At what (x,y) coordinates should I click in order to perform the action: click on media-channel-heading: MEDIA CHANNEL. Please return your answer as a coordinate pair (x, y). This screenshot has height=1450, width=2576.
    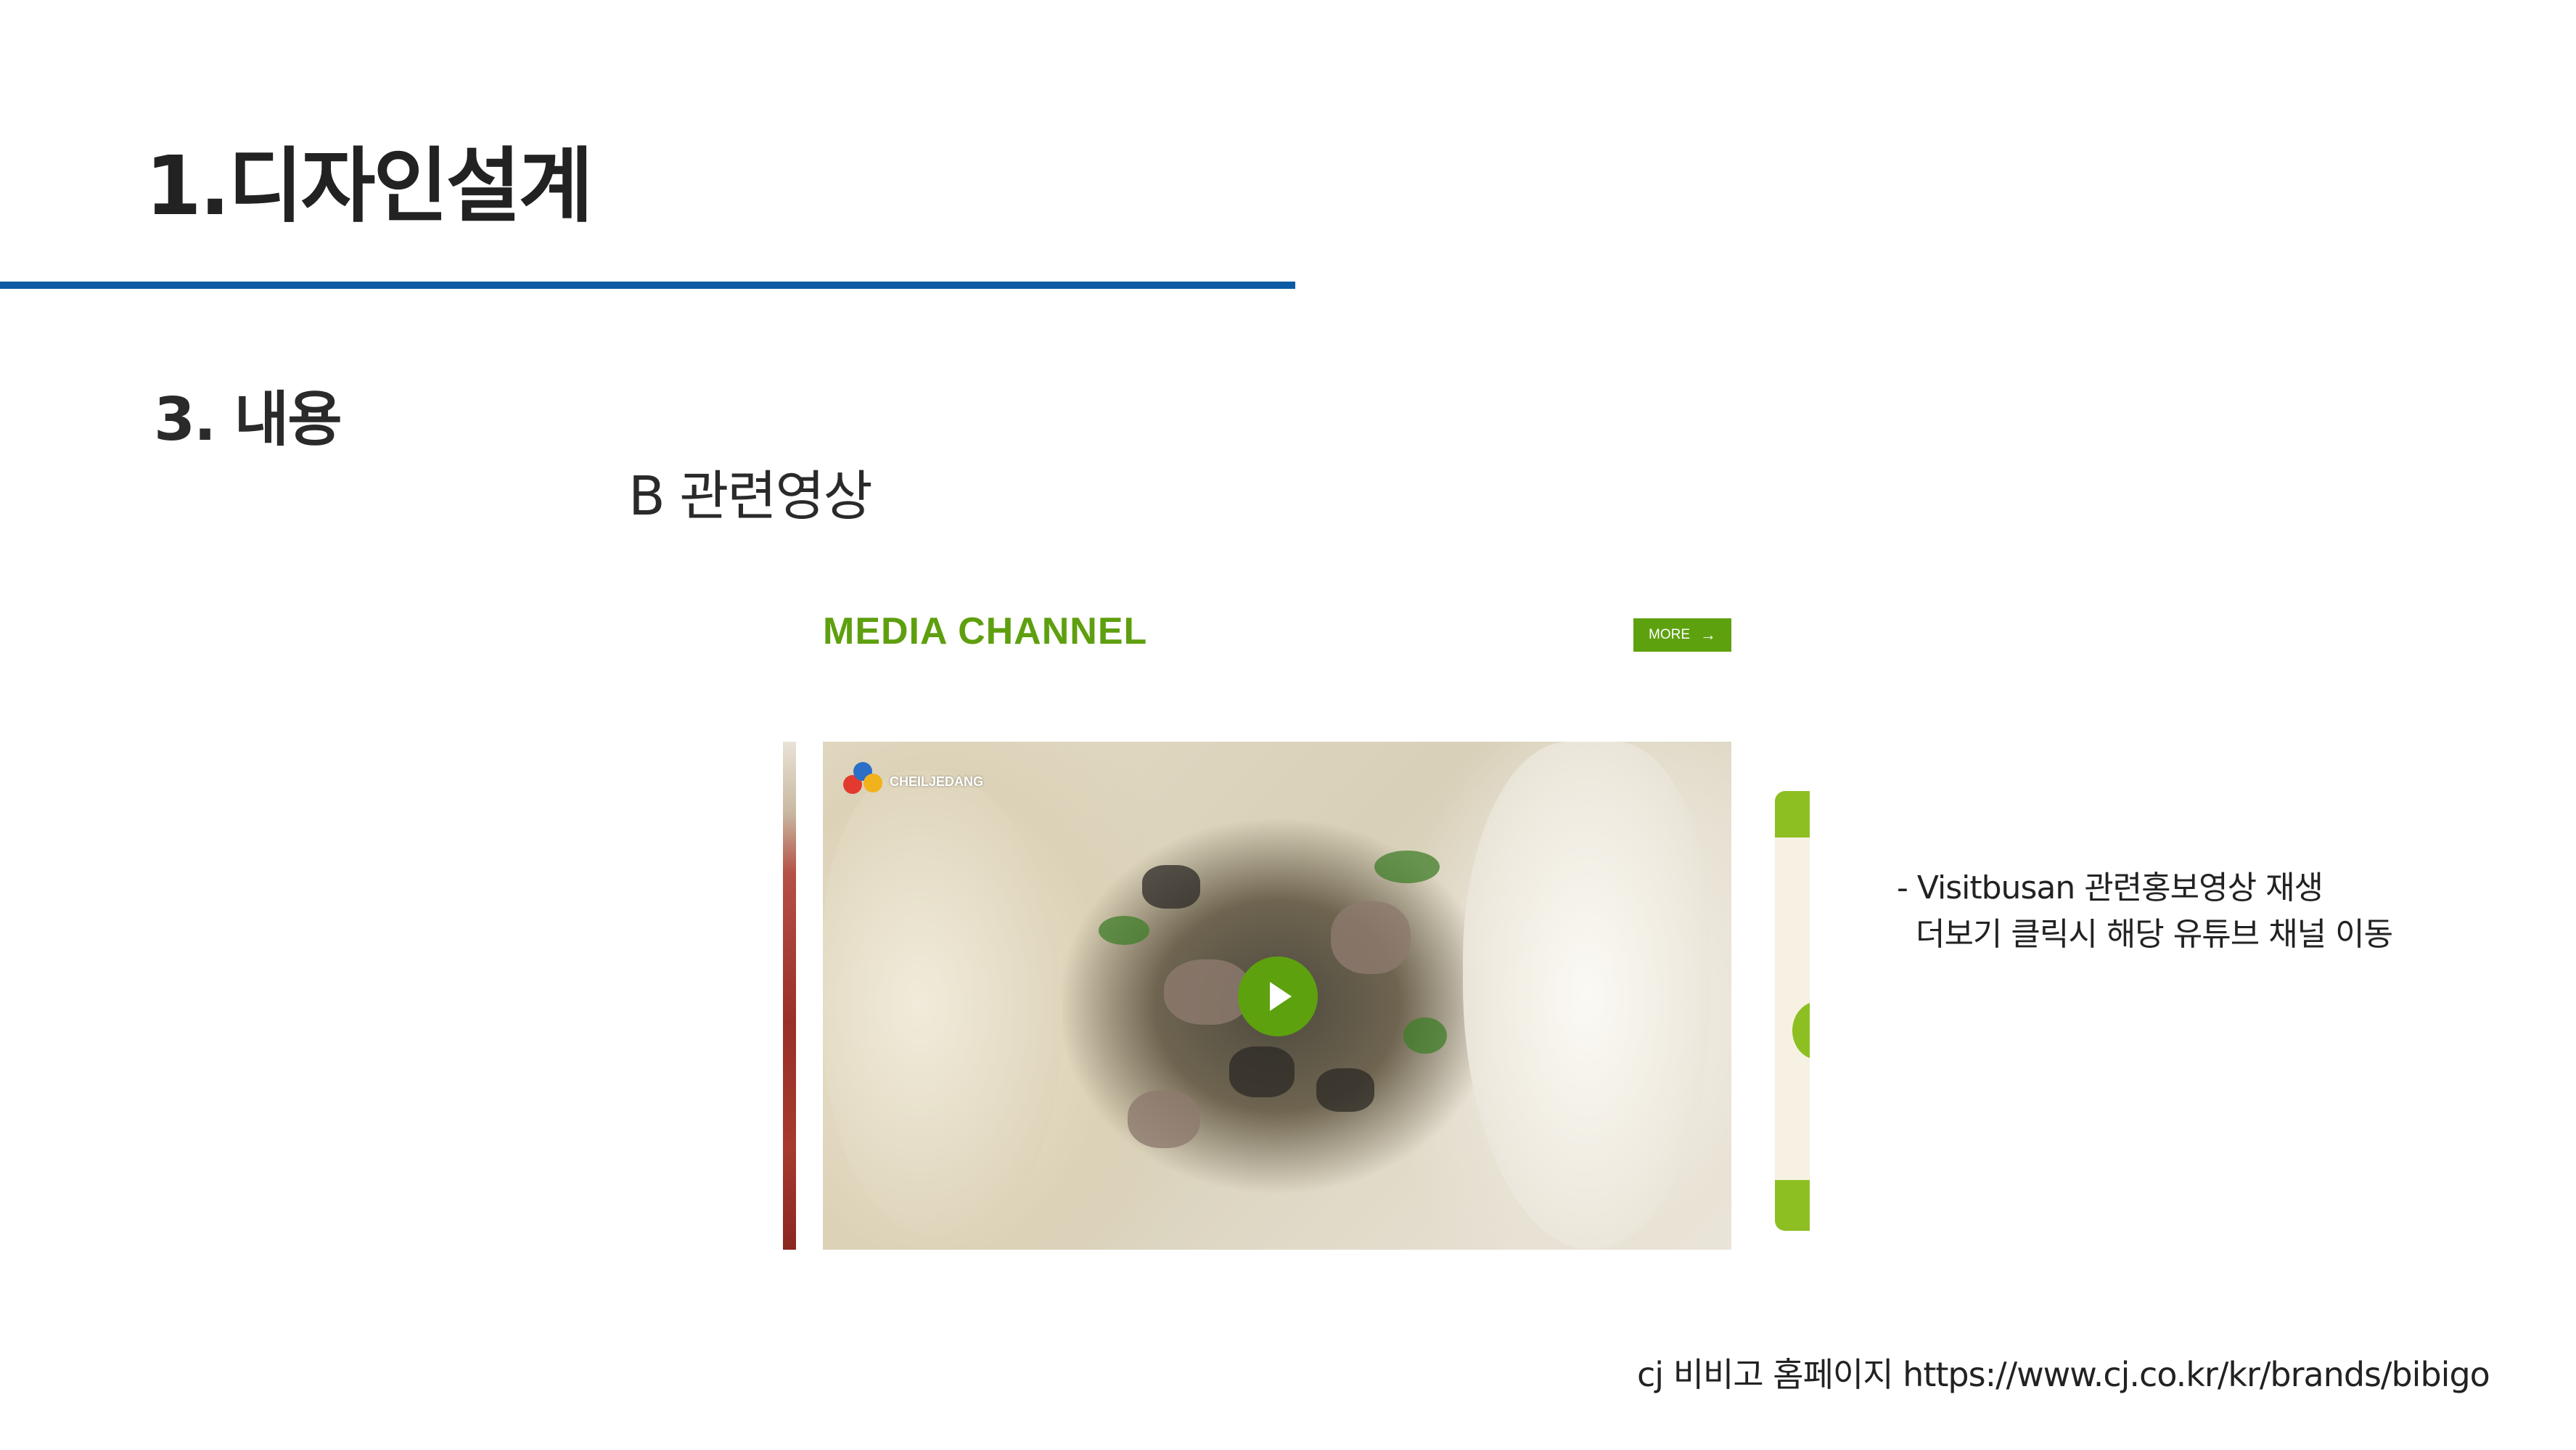
    Looking at the image, I should click on (985, 631).